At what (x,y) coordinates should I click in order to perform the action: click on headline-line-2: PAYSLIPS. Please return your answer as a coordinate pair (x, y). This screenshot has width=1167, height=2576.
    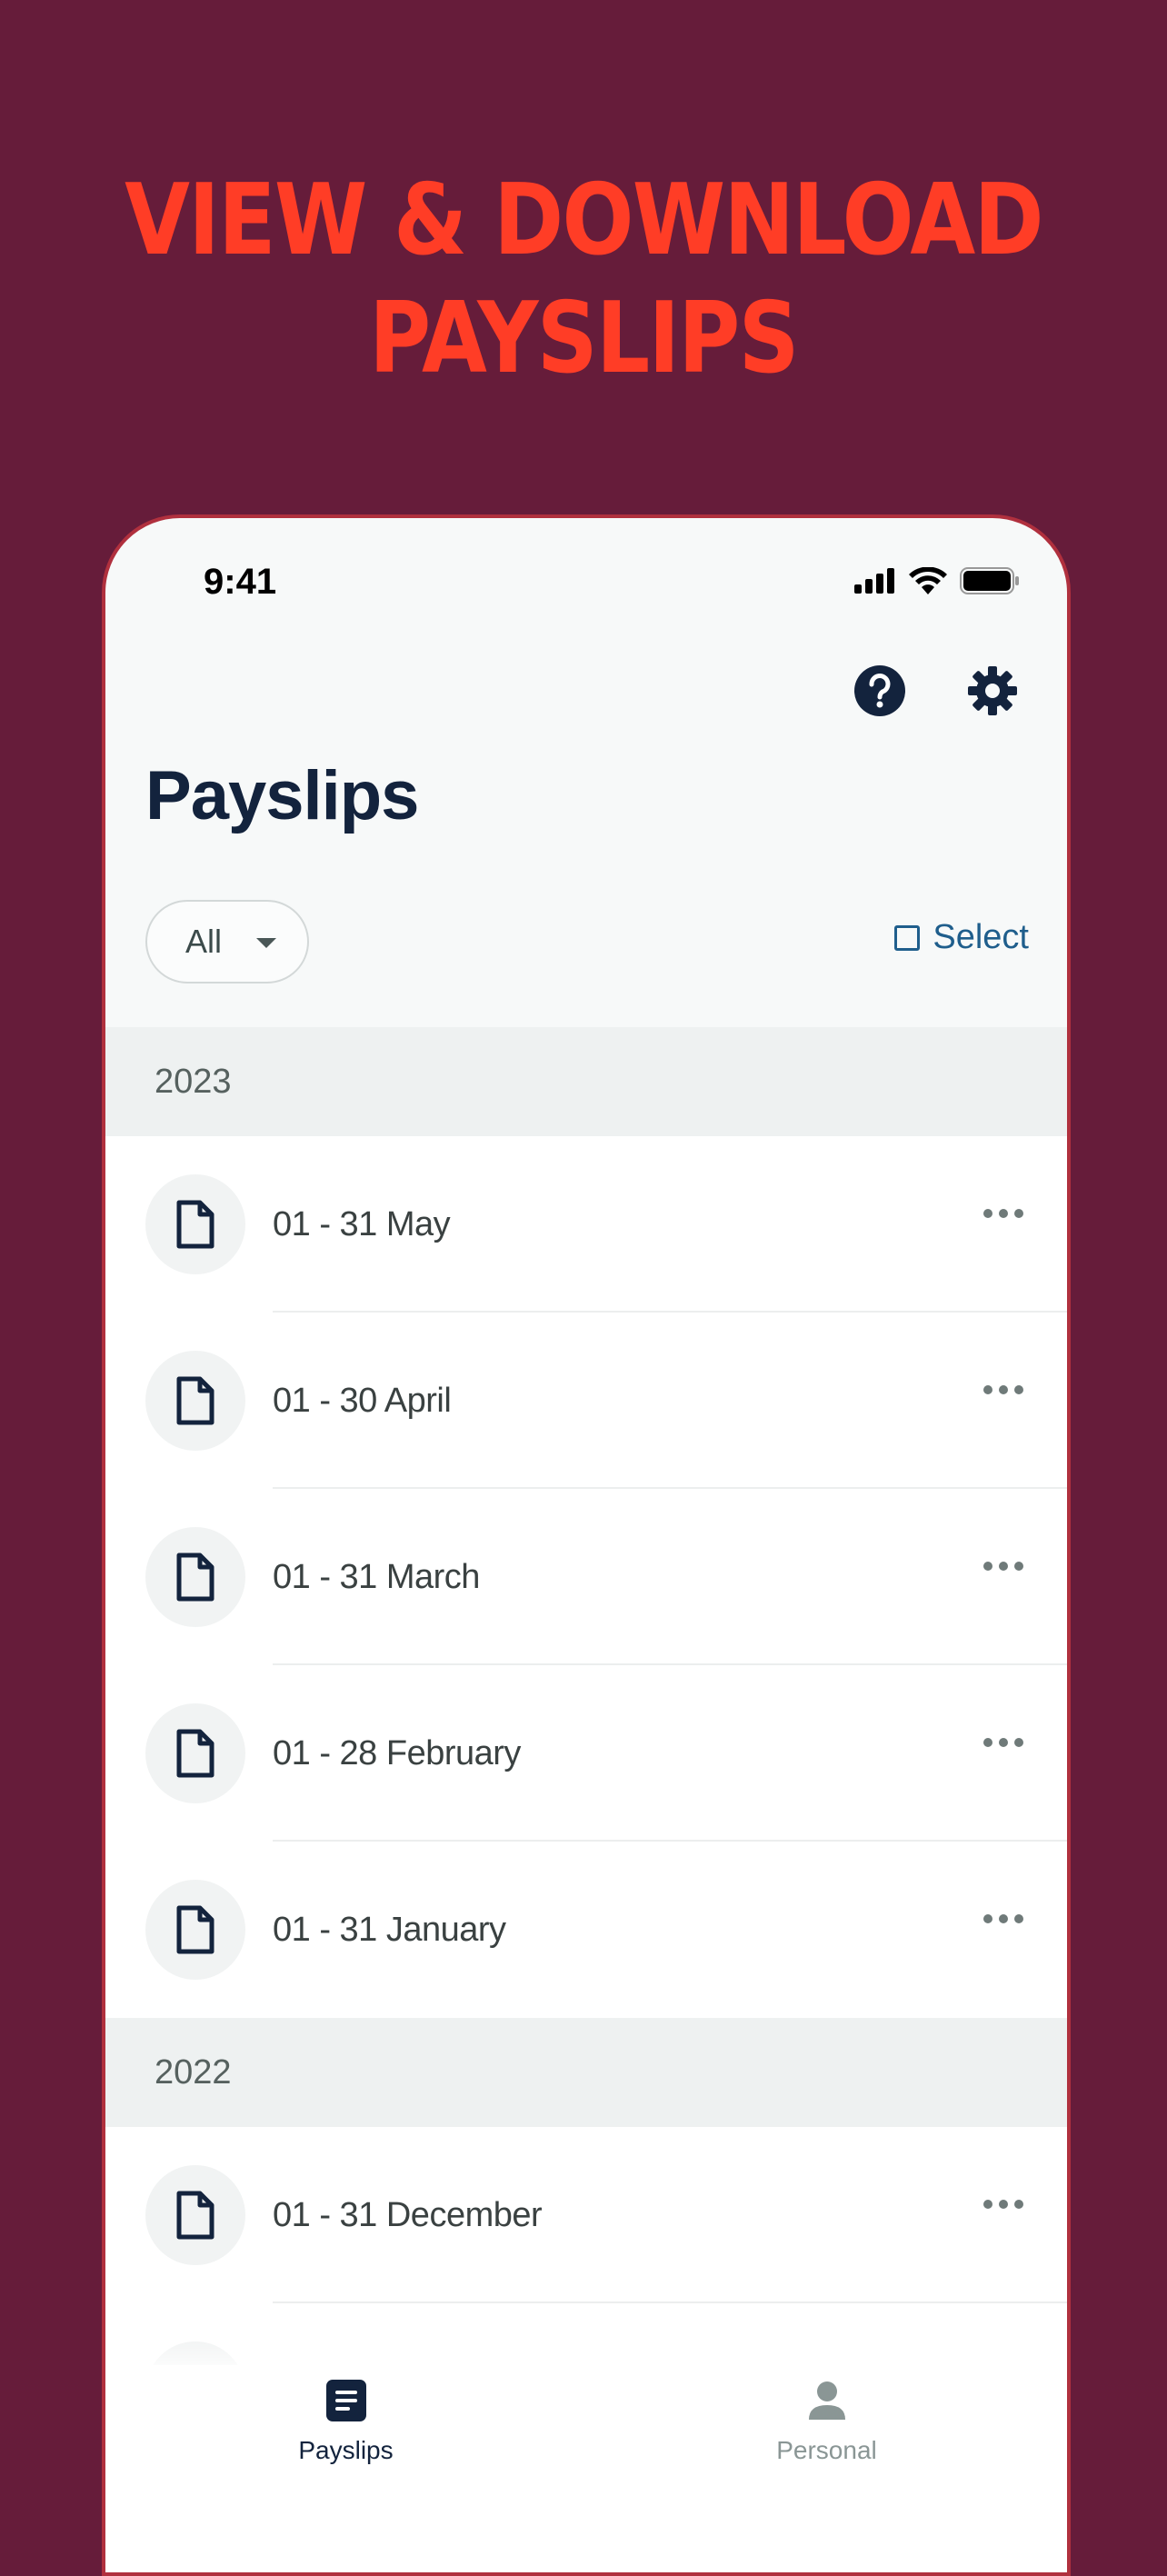
    Looking at the image, I should click on (584, 338).